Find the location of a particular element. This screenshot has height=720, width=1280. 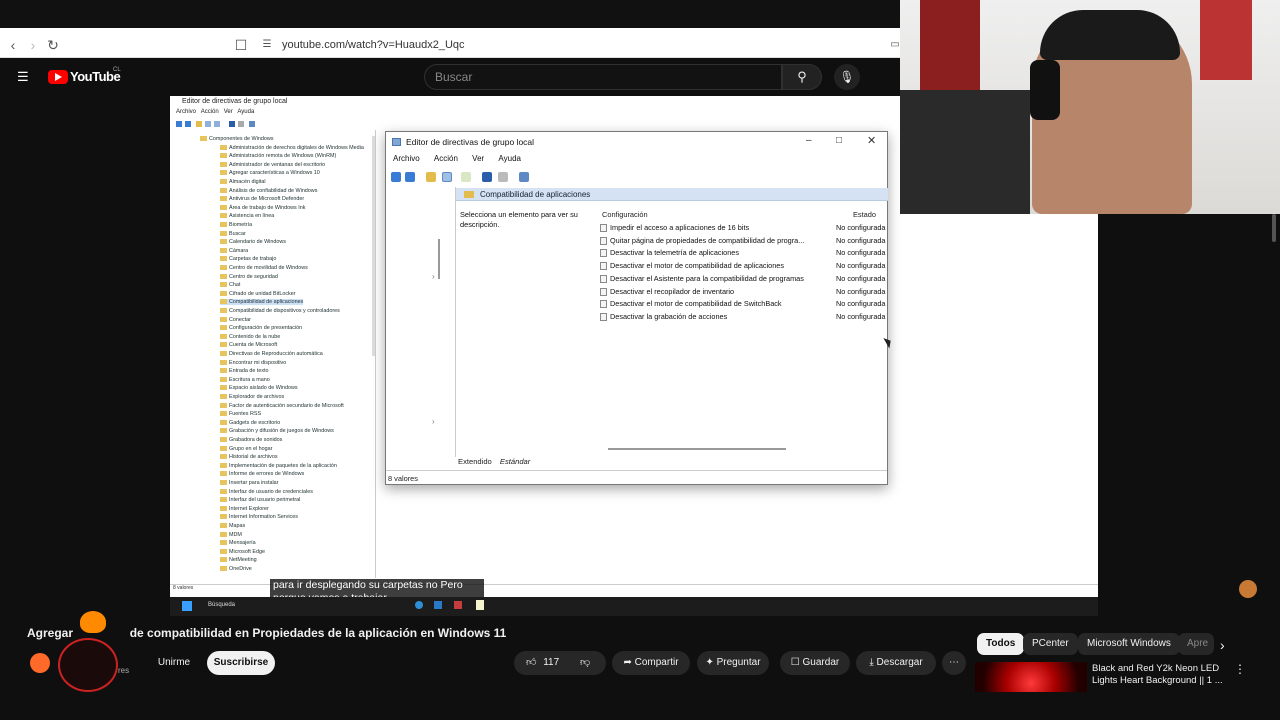

ask-button: ✦ Preguntar is located at coordinates (733, 663).